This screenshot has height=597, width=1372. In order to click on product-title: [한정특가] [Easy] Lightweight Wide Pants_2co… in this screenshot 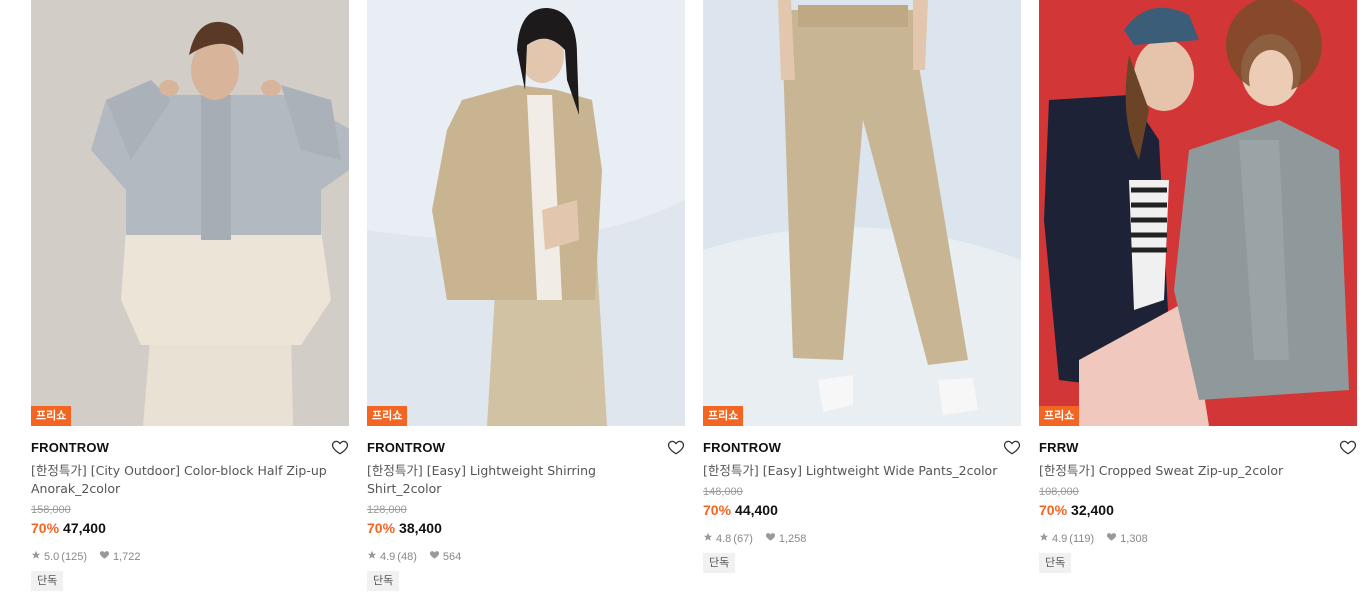, I will do `click(853, 471)`.